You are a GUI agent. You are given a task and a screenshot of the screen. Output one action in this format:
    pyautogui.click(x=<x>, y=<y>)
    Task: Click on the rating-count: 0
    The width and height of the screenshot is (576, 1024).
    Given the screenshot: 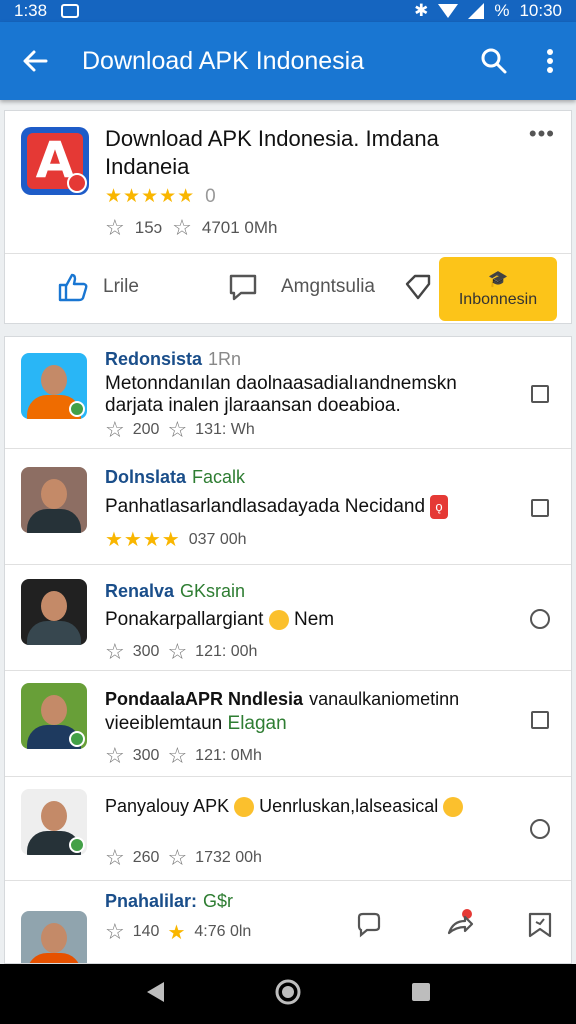 What is the action you would take?
    pyautogui.click(x=210, y=196)
    